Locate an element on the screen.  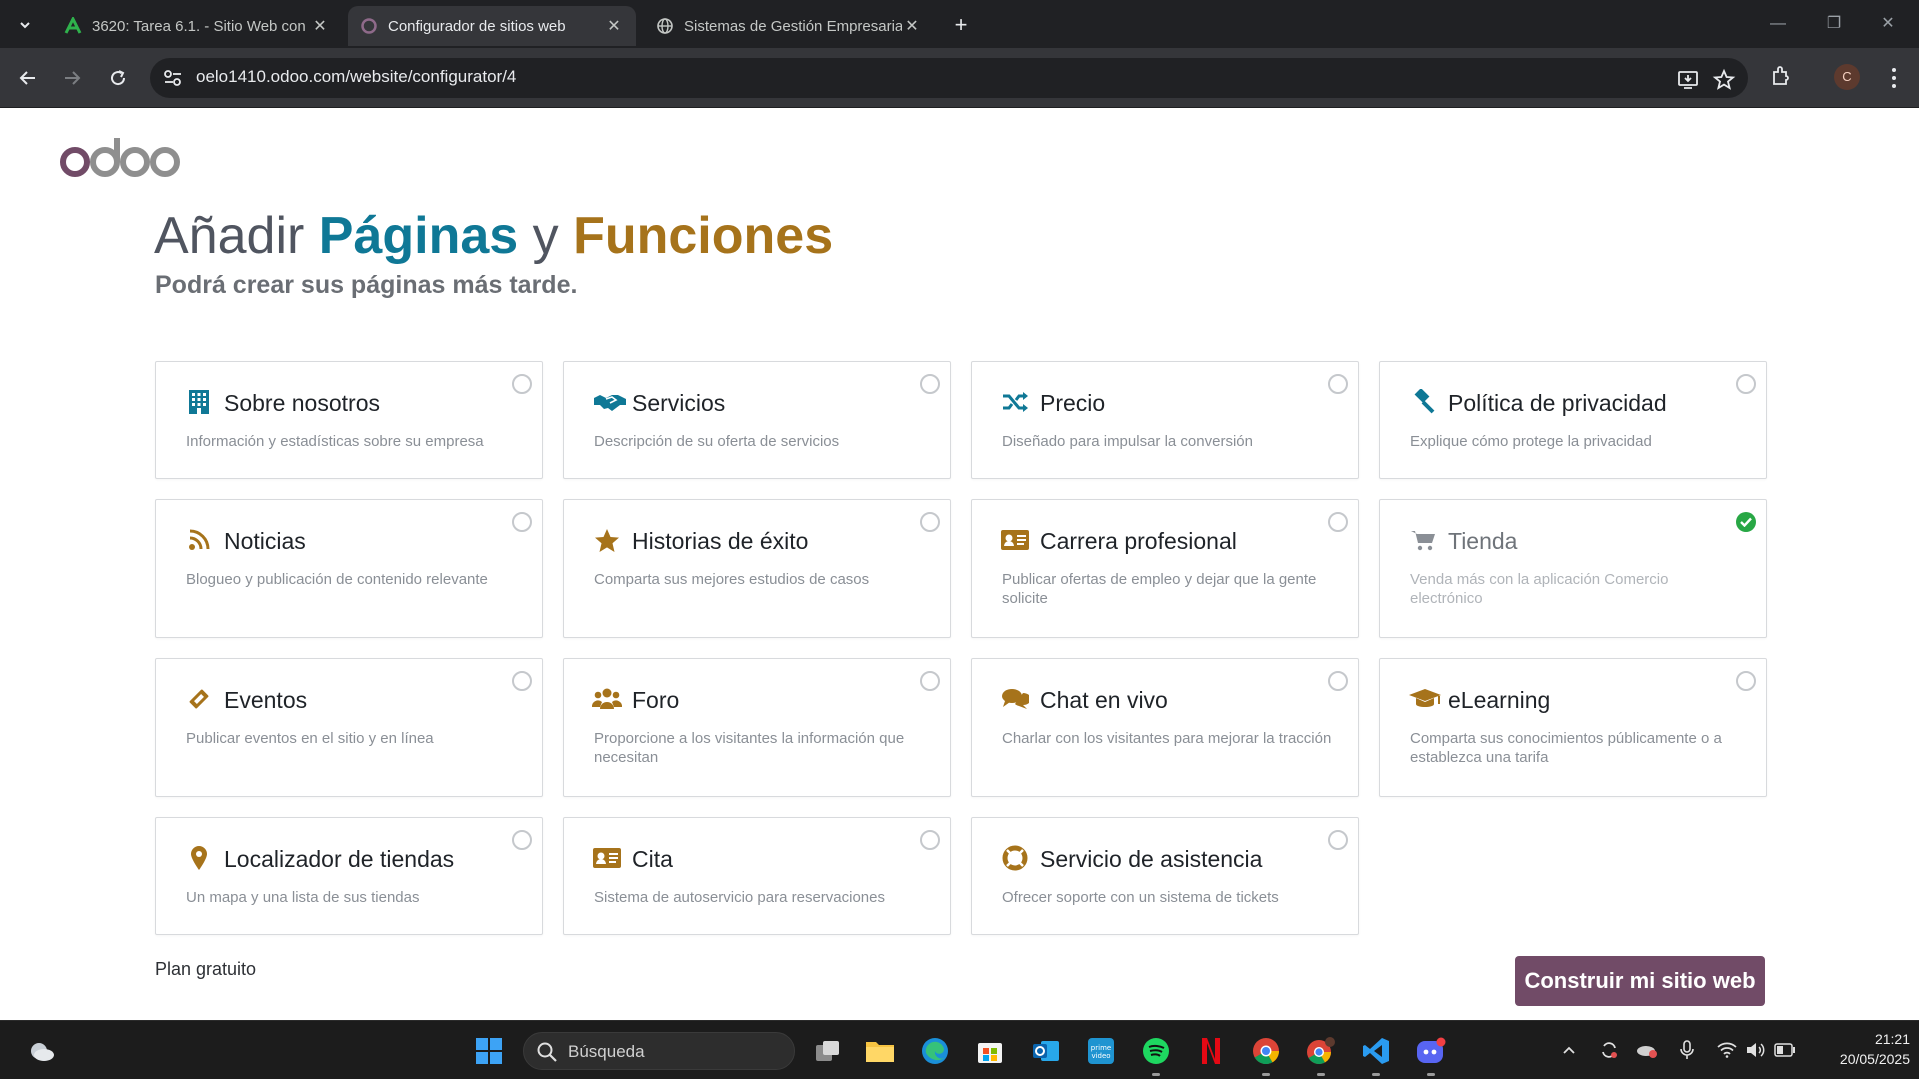
forward-button is located at coordinates (72, 78).